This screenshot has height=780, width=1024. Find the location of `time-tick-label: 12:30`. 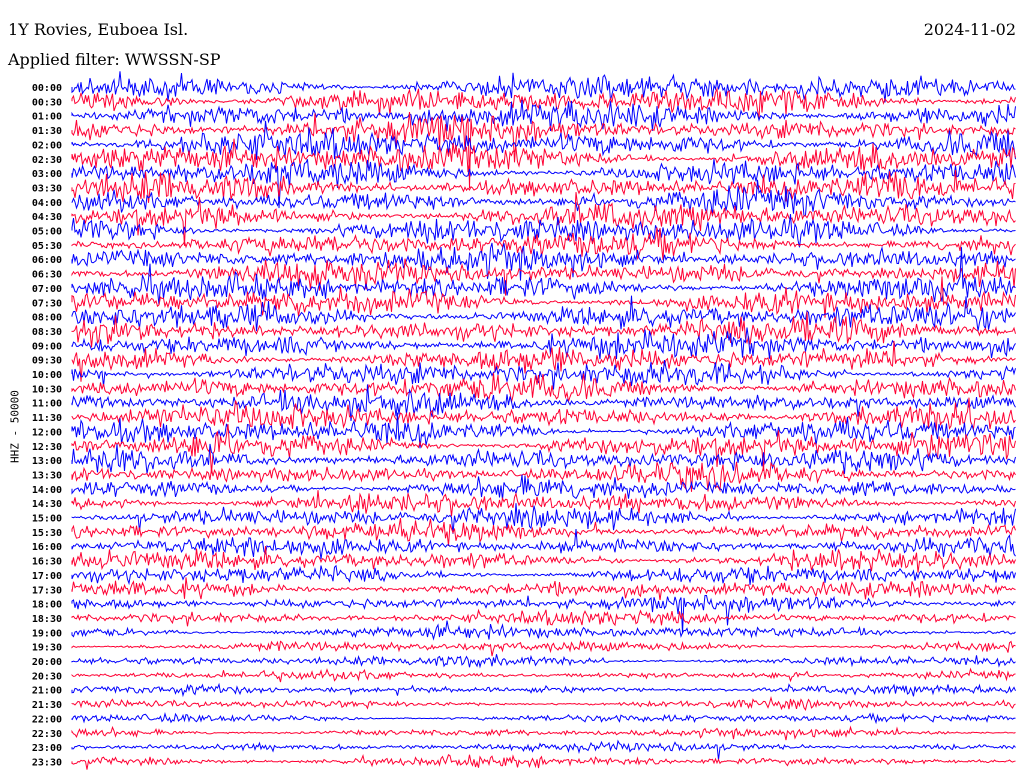

time-tick-label: 12:30 is located at coordinates (47, 447).